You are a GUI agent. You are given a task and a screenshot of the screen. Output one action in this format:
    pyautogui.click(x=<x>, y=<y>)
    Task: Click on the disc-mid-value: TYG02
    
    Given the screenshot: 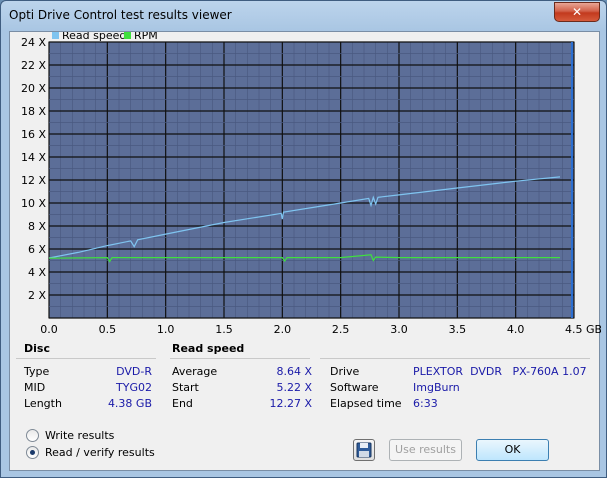 What is the action you would take?
    pyautogui.click(x=134, y=387)
    